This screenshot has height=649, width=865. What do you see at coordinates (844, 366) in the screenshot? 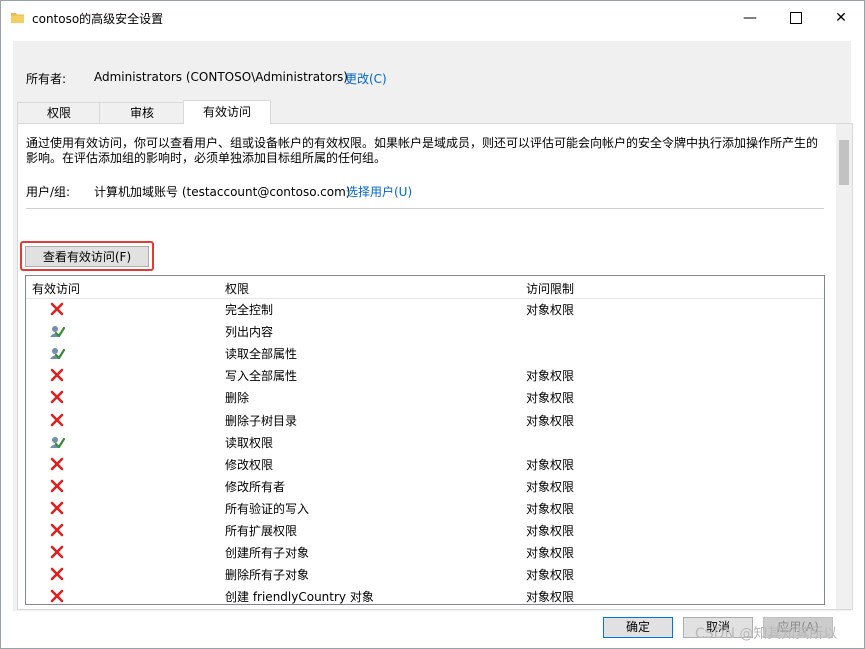
I see `vertical-scrollbar` at bounding box center [844, 366].